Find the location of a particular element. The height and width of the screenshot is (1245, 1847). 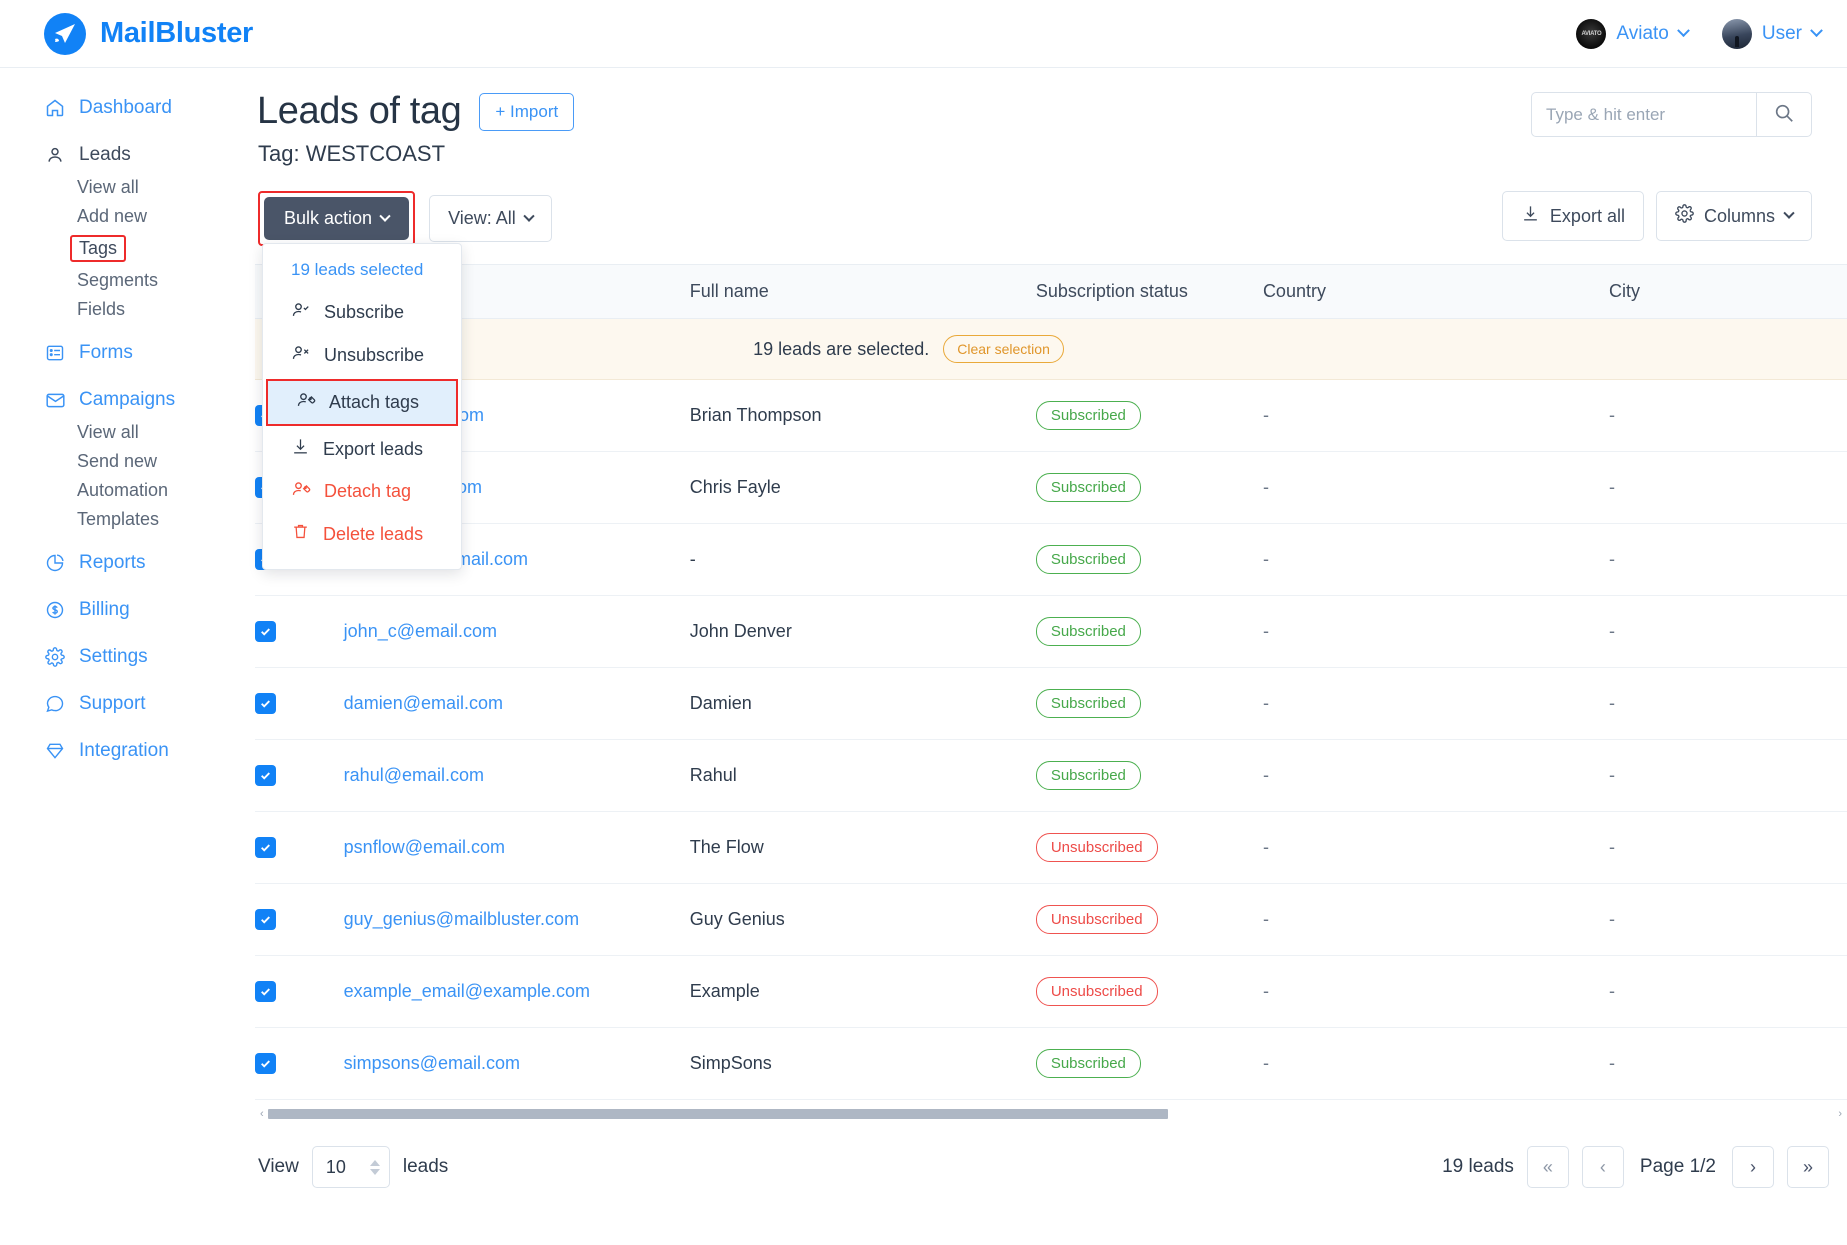

page-size-stepper: 10 is located at coordinates (350, 1167).